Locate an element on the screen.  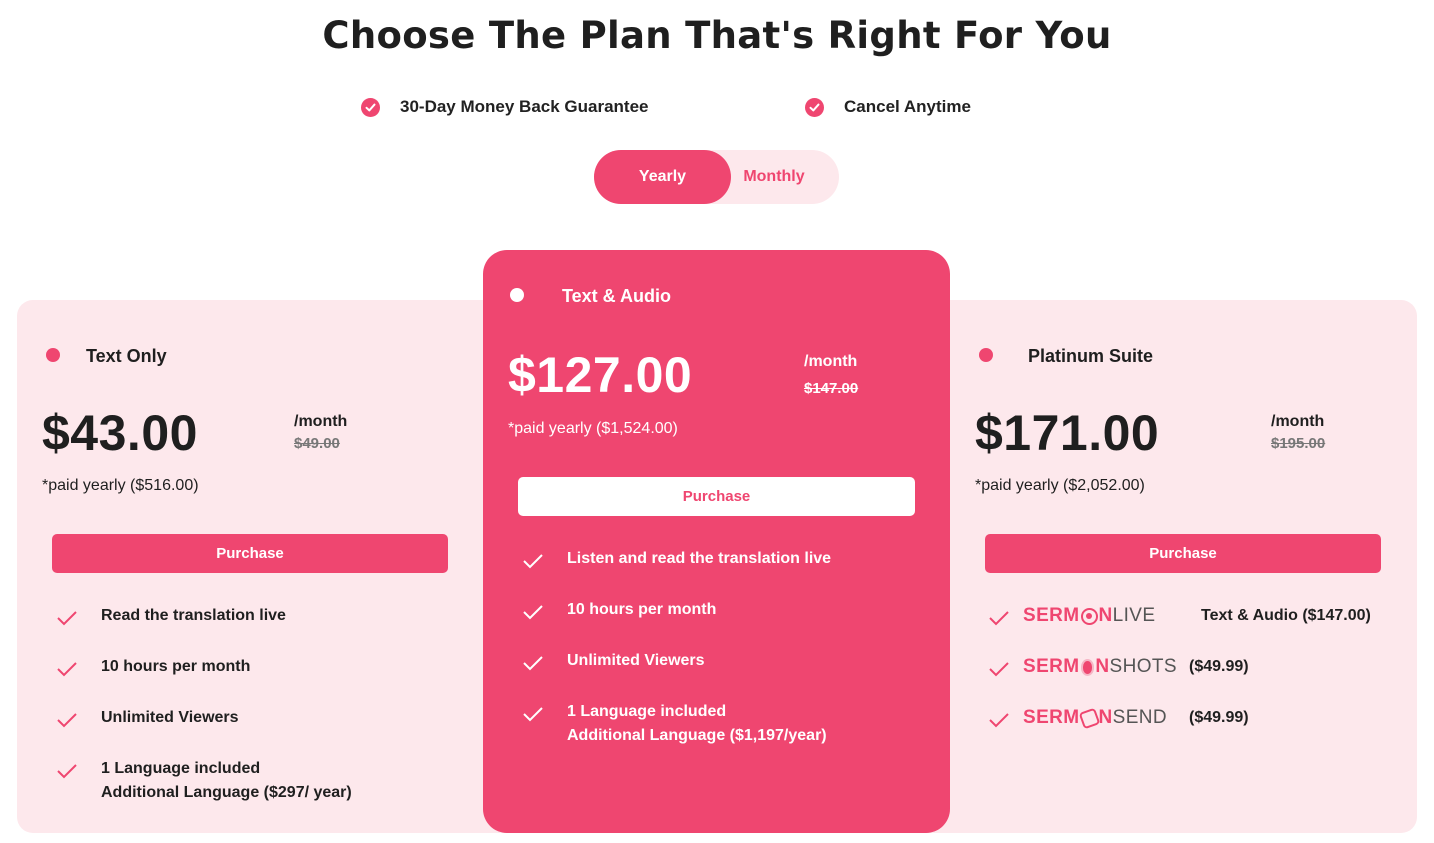
page-title: Choose The Plan That's Right For You is located at coordinates (717, 35).